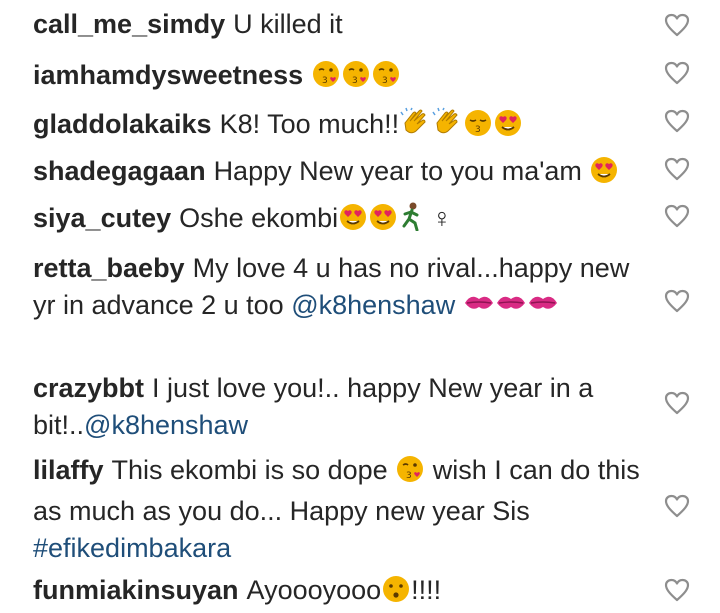 The width and height of the screenshot is (720, 613). What do you see at coordinates (314, 590) in the screenshot?
I see `comment-text: Ayoooyooo` at bounding box center [314, 590].